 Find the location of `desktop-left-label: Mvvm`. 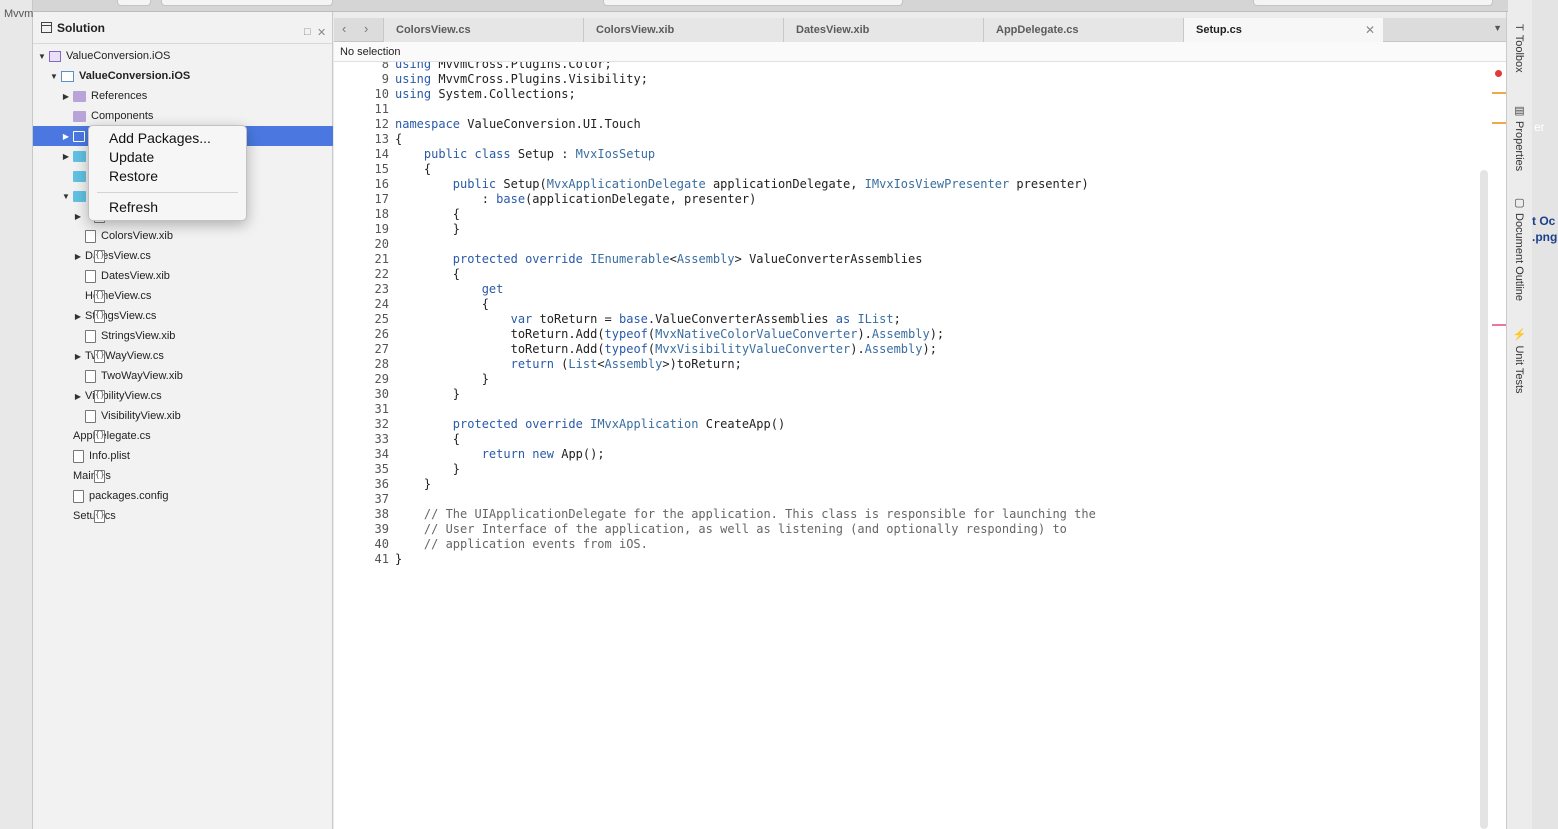

desktop-left-label: Mvvm is located at coordinates (19, 14).